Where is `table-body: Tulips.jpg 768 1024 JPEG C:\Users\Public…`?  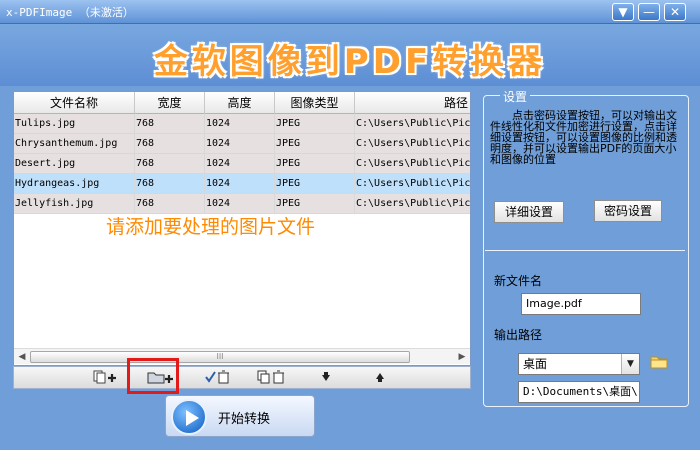
table-body: Tulips.jpg 768 1024 JPEG C:\Users\Public… is located at coordinates (242, 164).